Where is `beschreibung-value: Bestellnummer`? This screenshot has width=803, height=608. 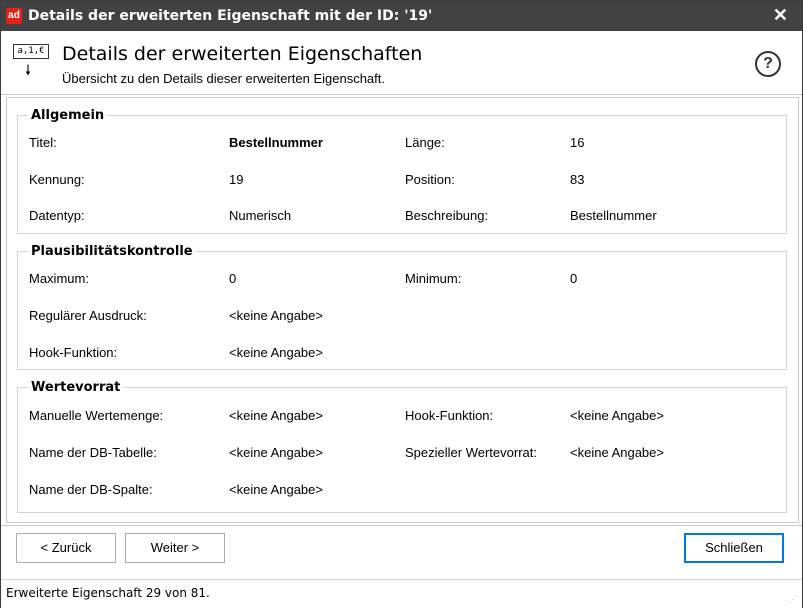
beschreibung-value: Bestellnummer is located at coordinates (613, 215).